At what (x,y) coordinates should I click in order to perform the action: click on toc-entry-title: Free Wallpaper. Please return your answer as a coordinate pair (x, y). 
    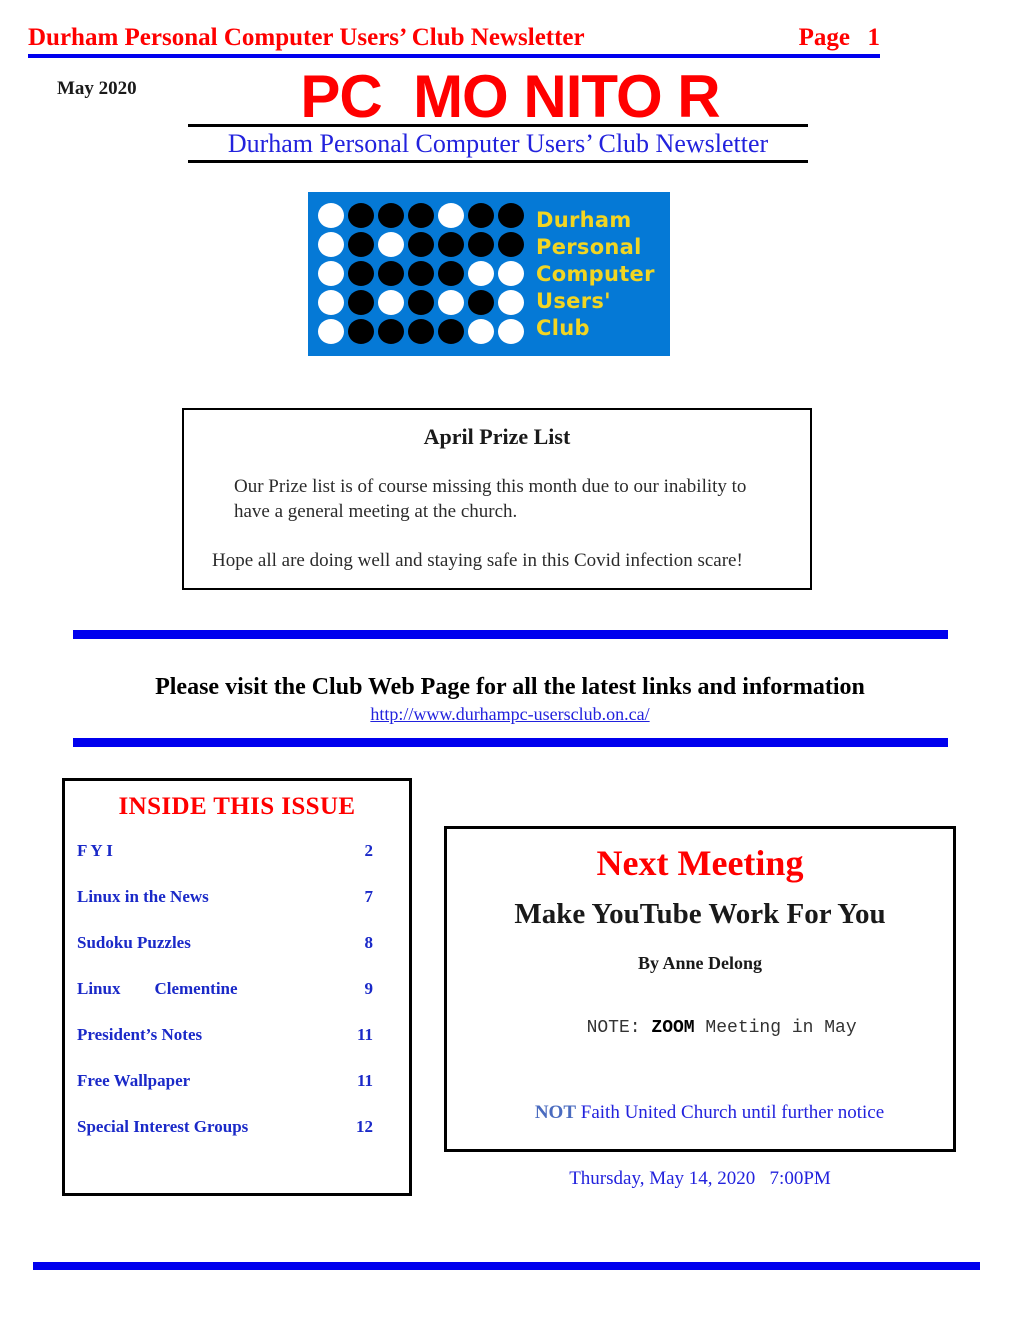
    Looking at the image, I should click on (134, 1080).